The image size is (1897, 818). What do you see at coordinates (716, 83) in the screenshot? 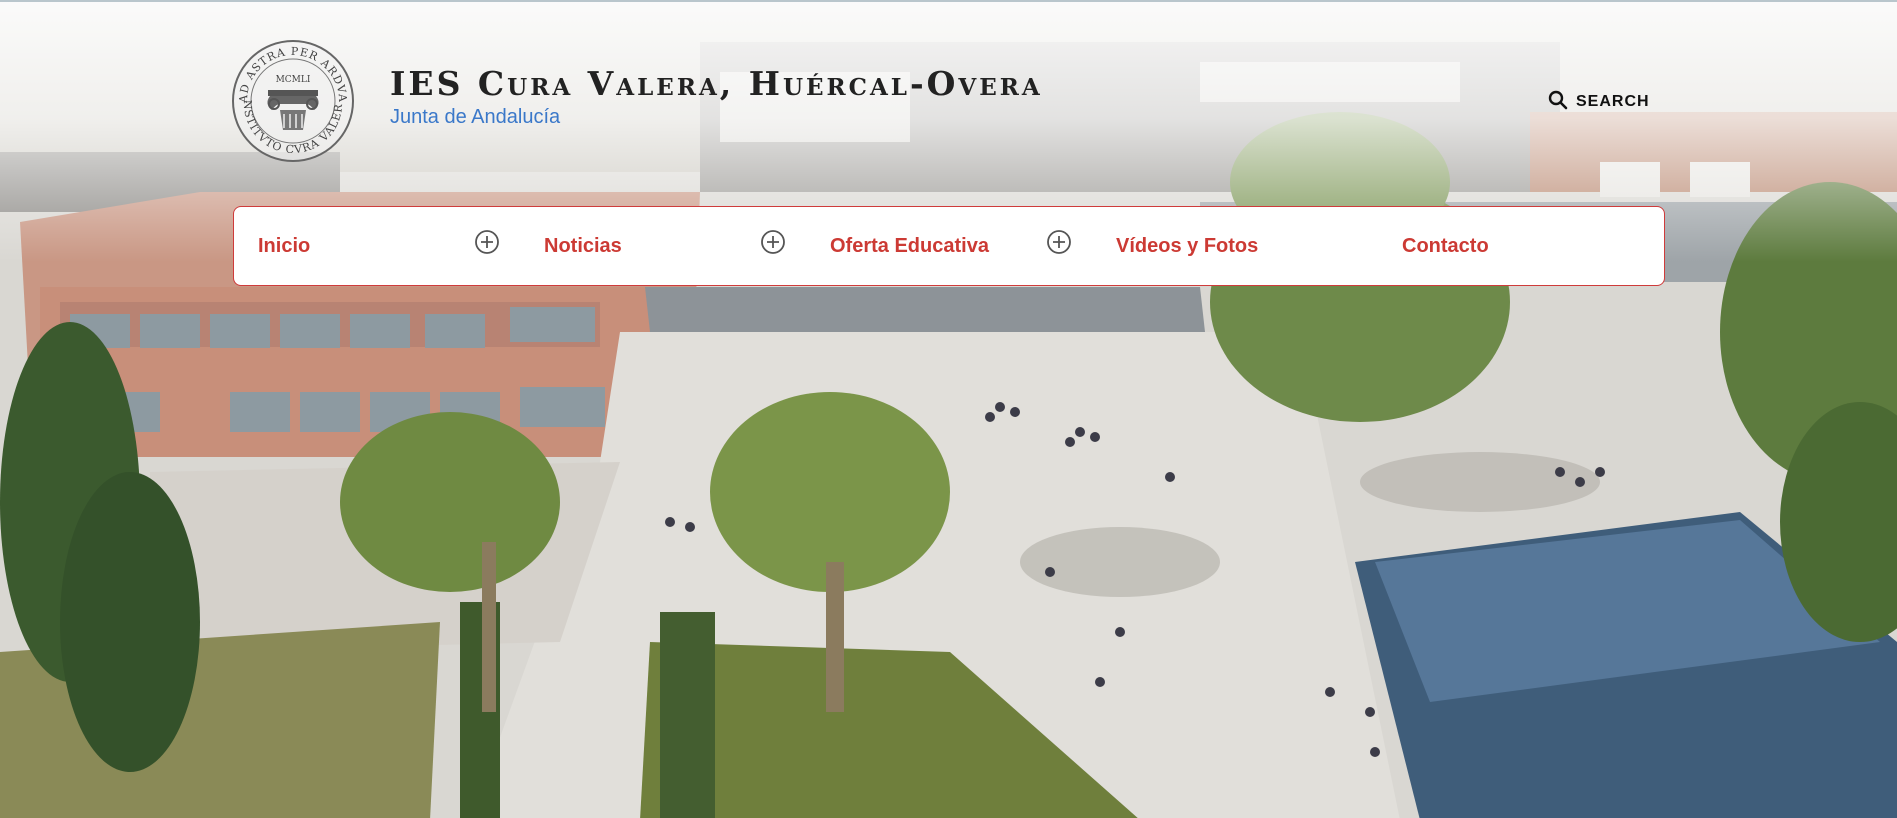
I see `site-title: IES Cura Valera, Huércal-Overa` at bounding box center [716, 83].